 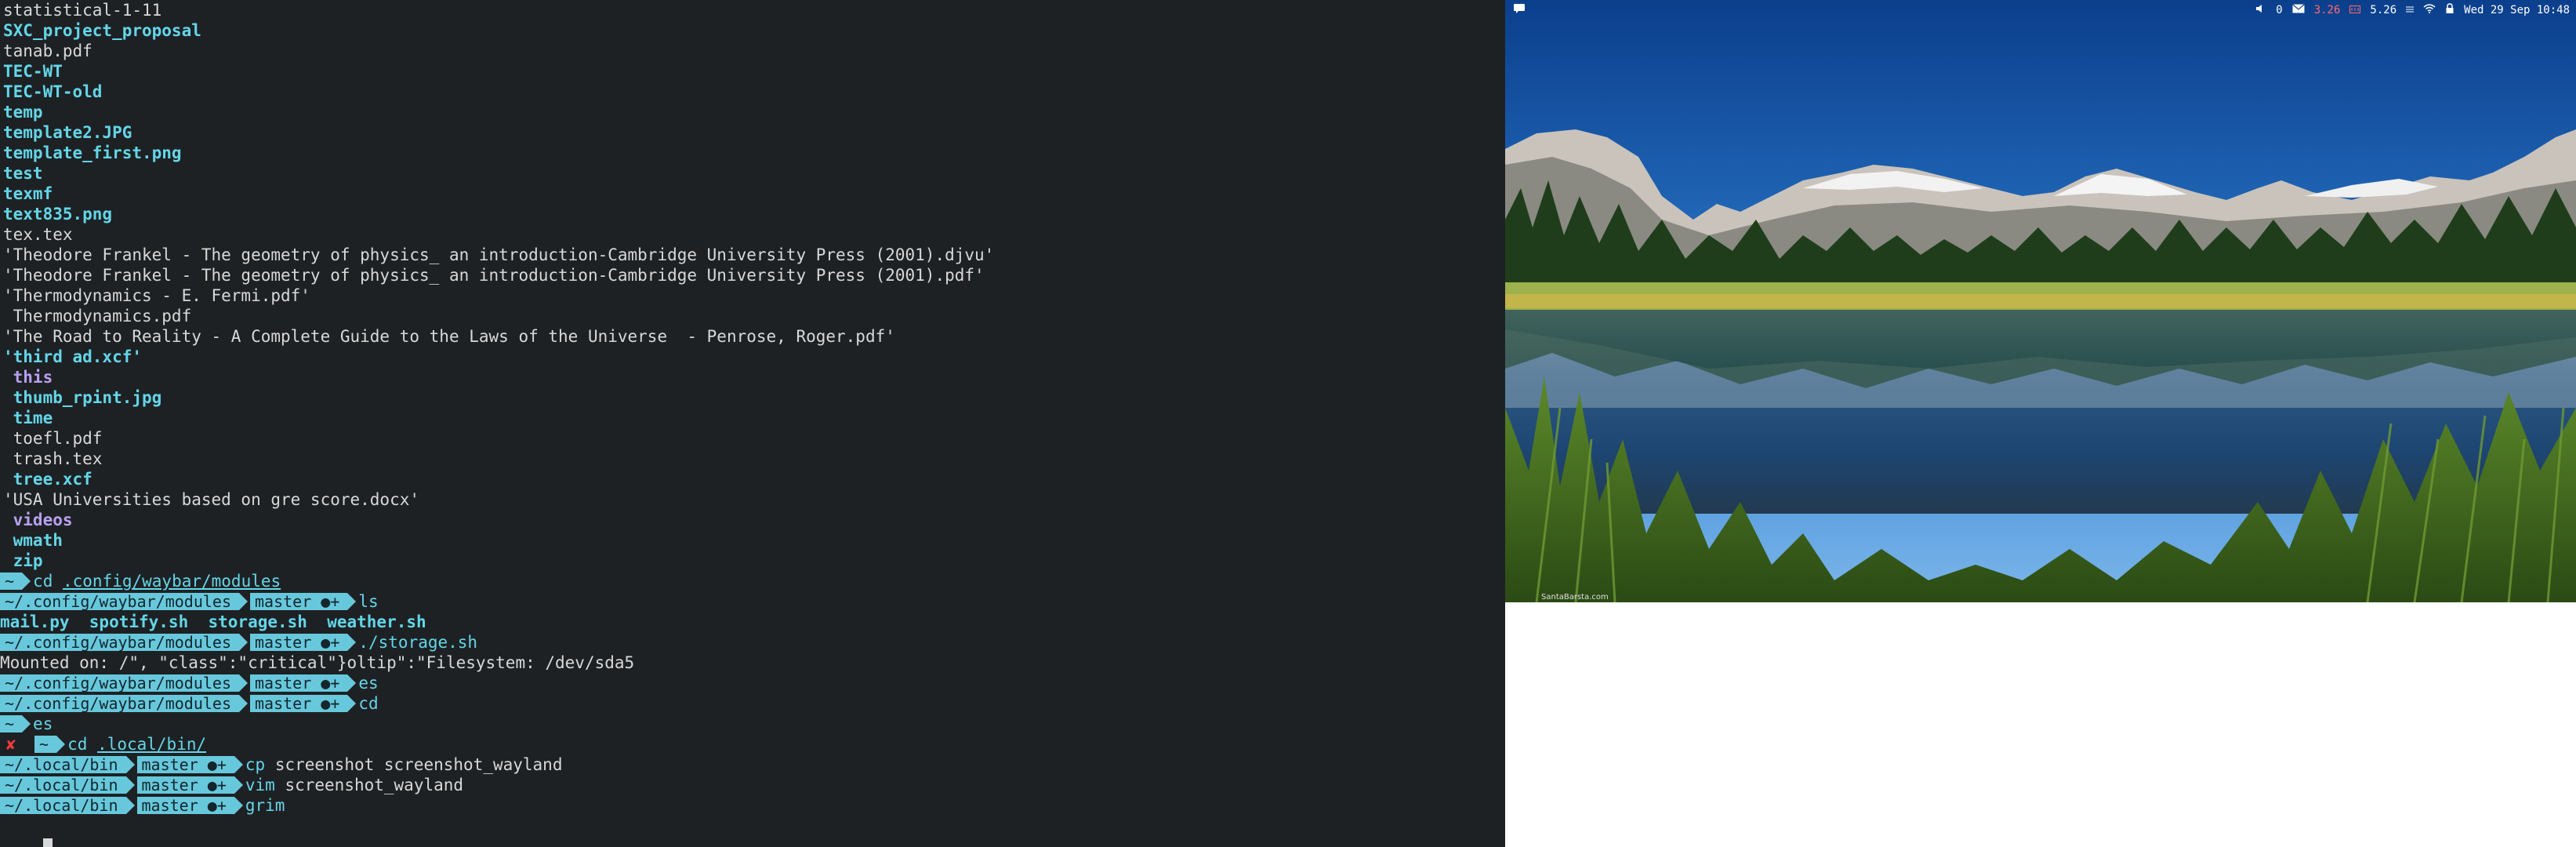 What do you see at coordinates (2261, 10) in the screenshot?
I see `volume-icon` at bounding box center [2261, 10].